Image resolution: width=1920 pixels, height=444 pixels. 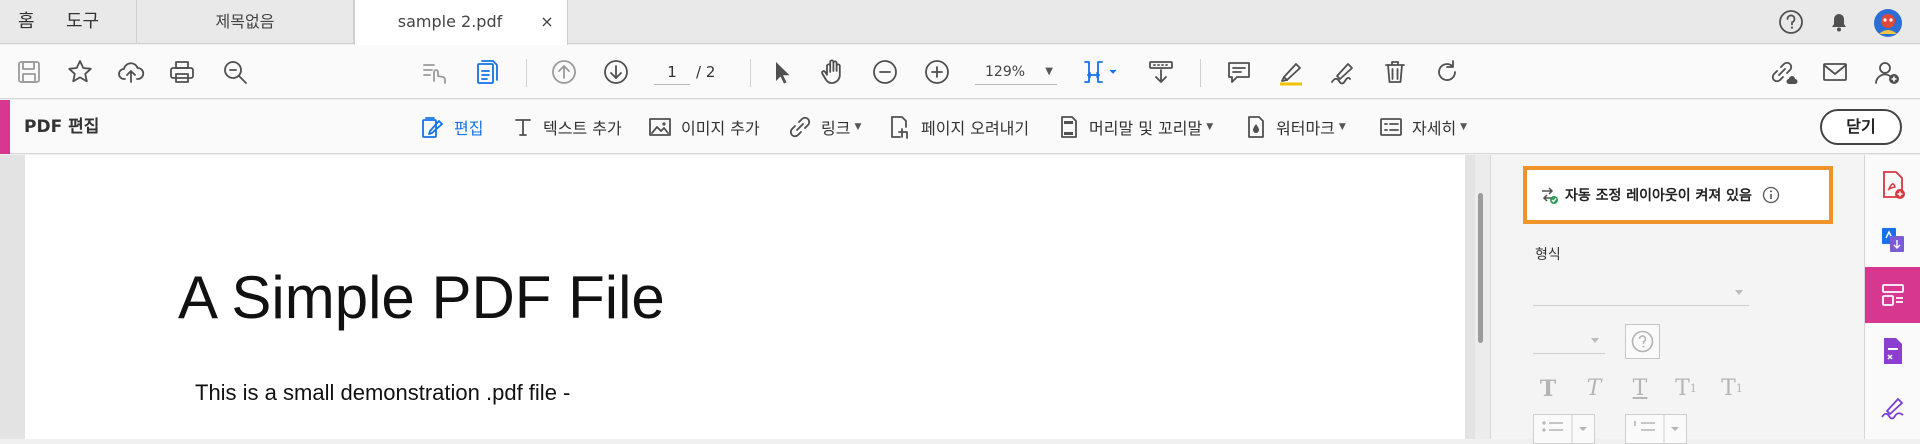 What do you see at coordinates (451, 127) in the screenshot?
I see `edit-button: 편집` at bounding box center [451, 127].